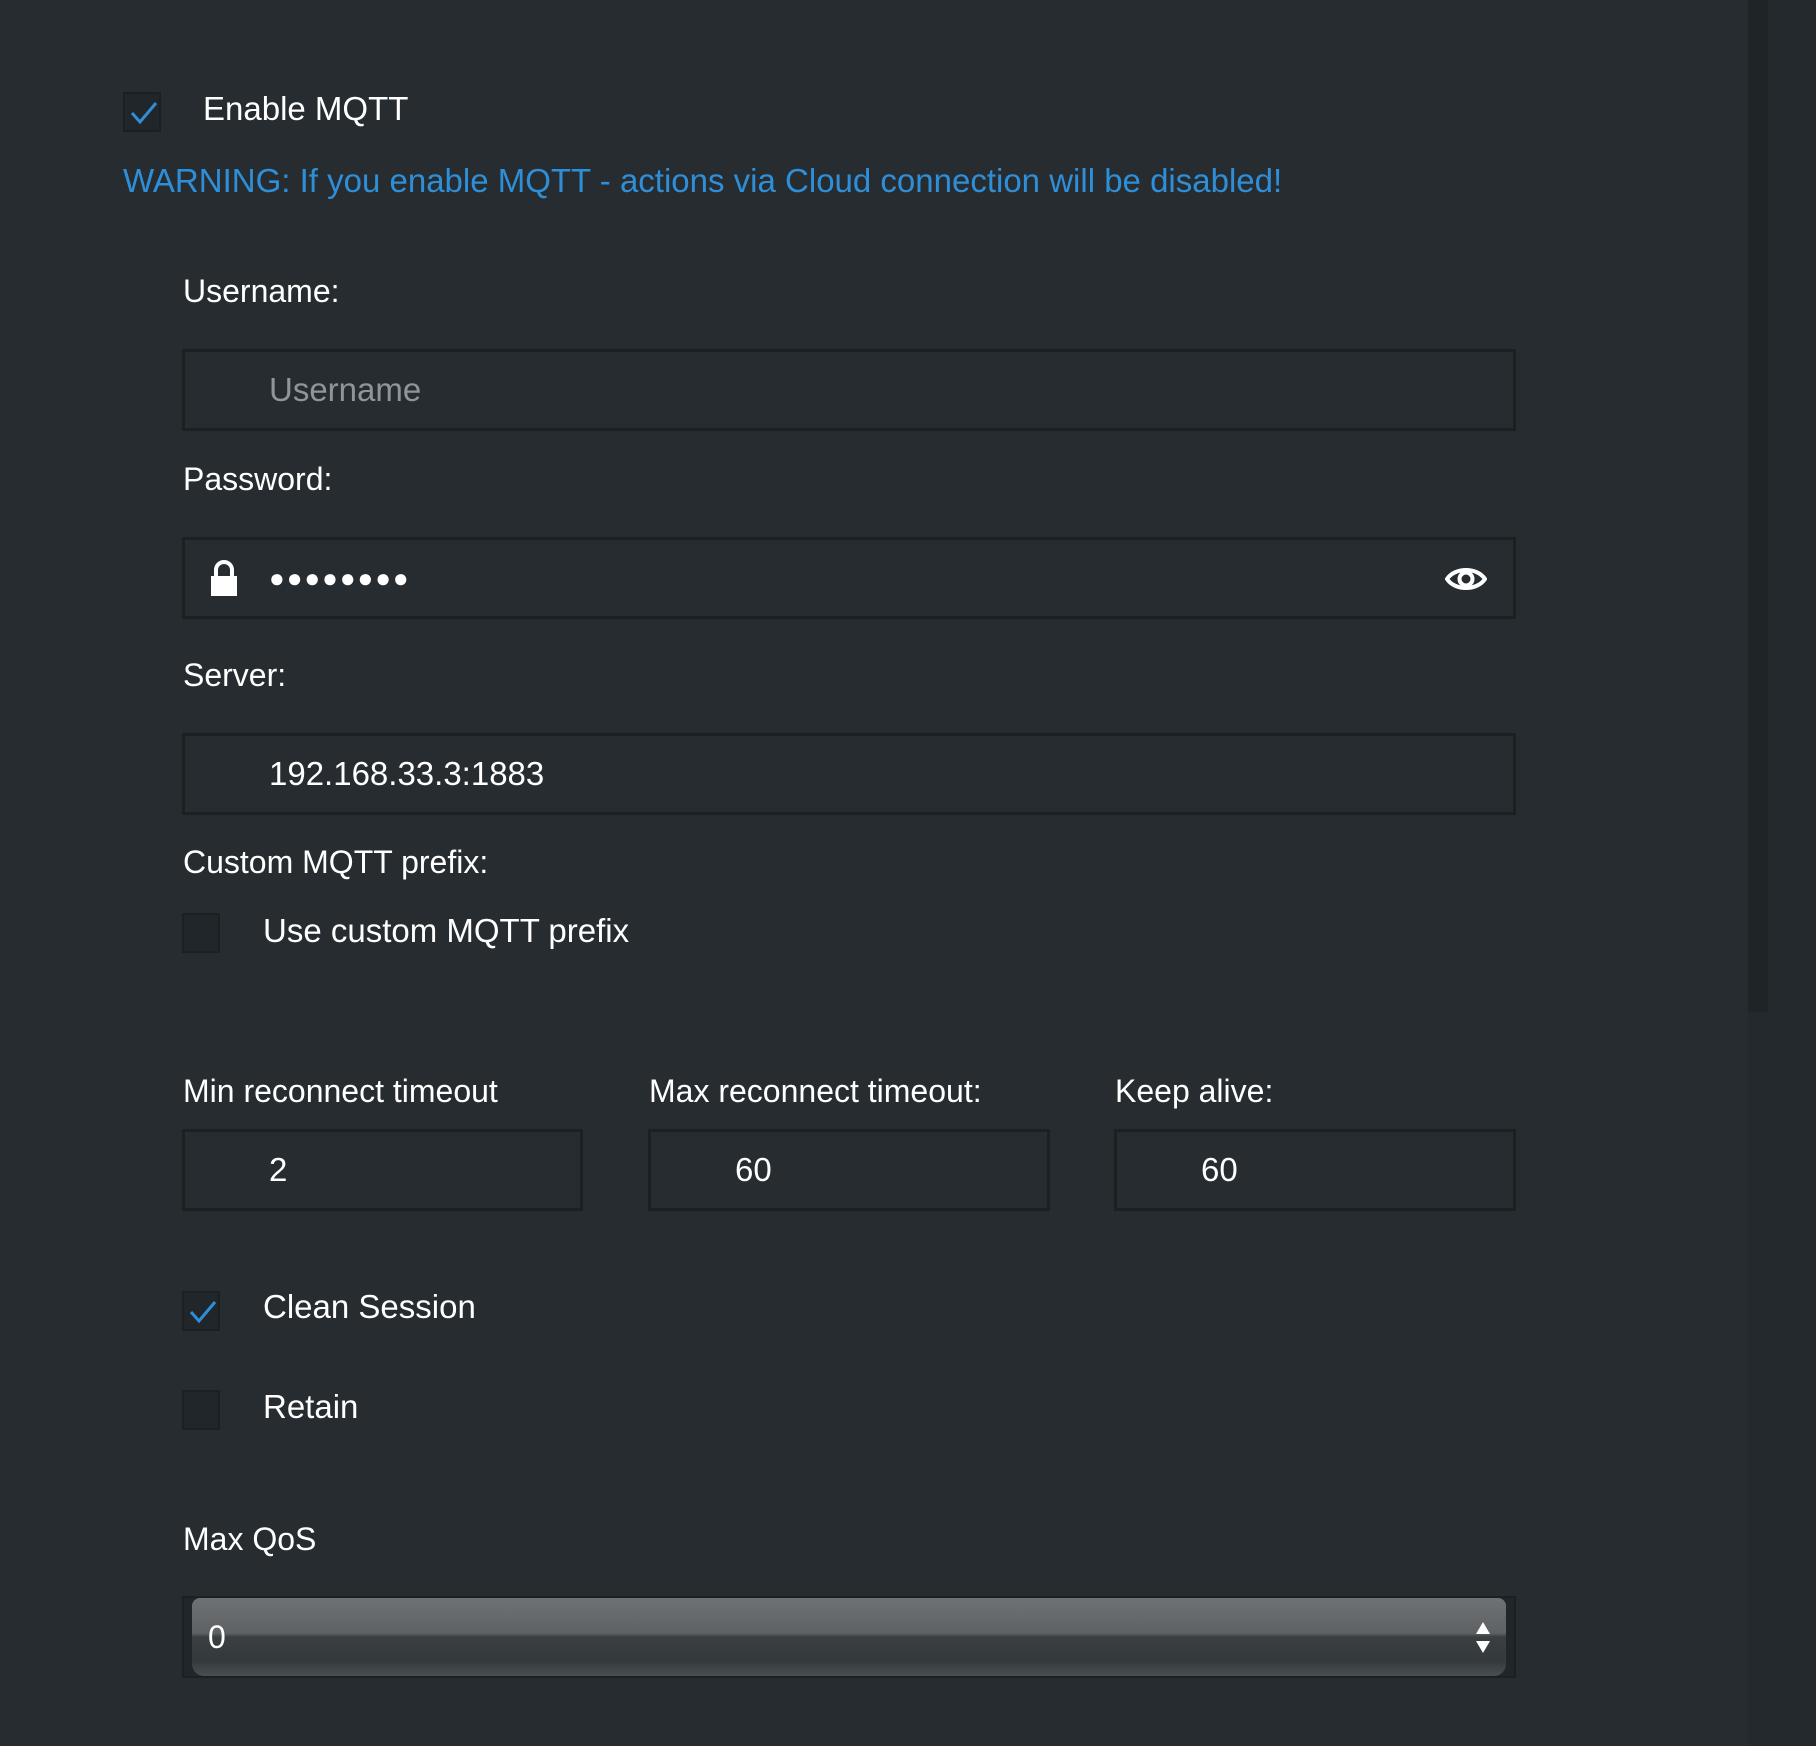 The height and width of the screenshot is (1746, 1816). Describe the element at coordinates (1782, 873) in the screenshot. I see `scrollbar-track` at that location.